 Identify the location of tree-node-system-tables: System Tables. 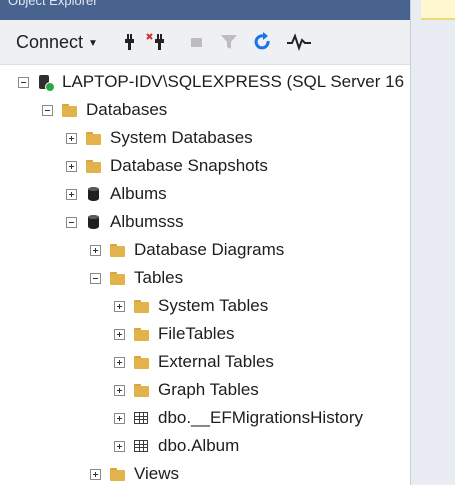
(191, 306).